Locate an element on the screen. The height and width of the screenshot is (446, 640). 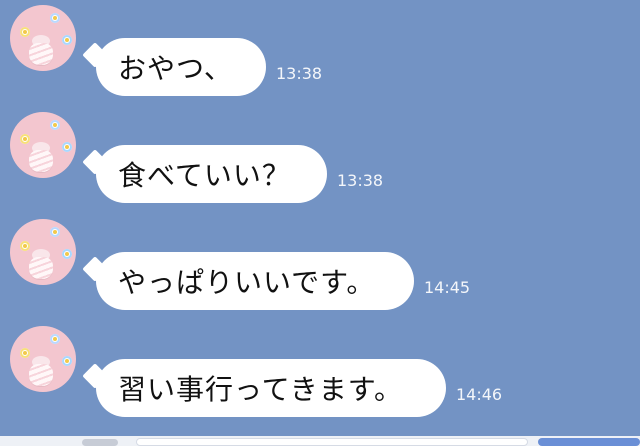
message-bubble: おやつ、 is located at coordinates (181, 67).